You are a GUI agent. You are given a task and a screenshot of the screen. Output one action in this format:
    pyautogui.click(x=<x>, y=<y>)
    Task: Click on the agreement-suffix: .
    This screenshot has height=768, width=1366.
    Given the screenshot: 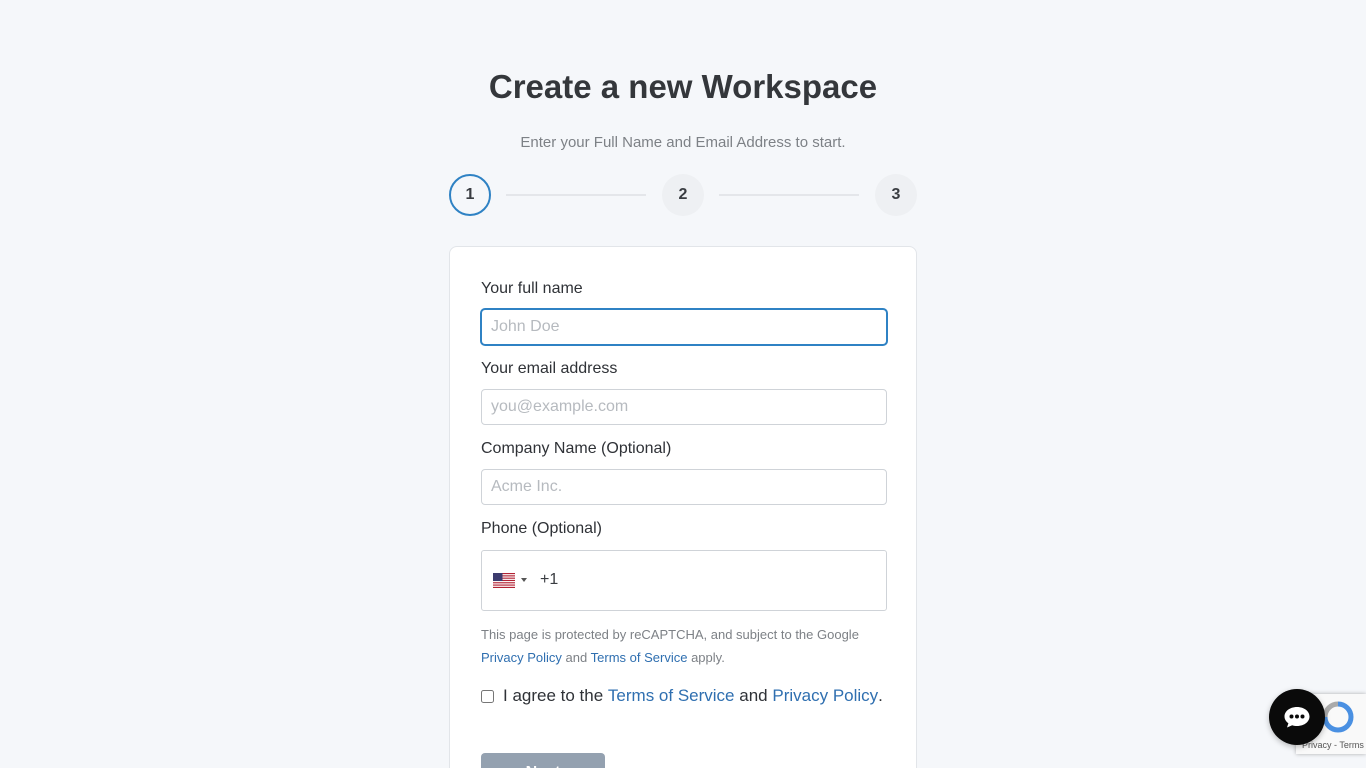 What is the action you would take?
    pyautogui.click(x=880, y=695)
    